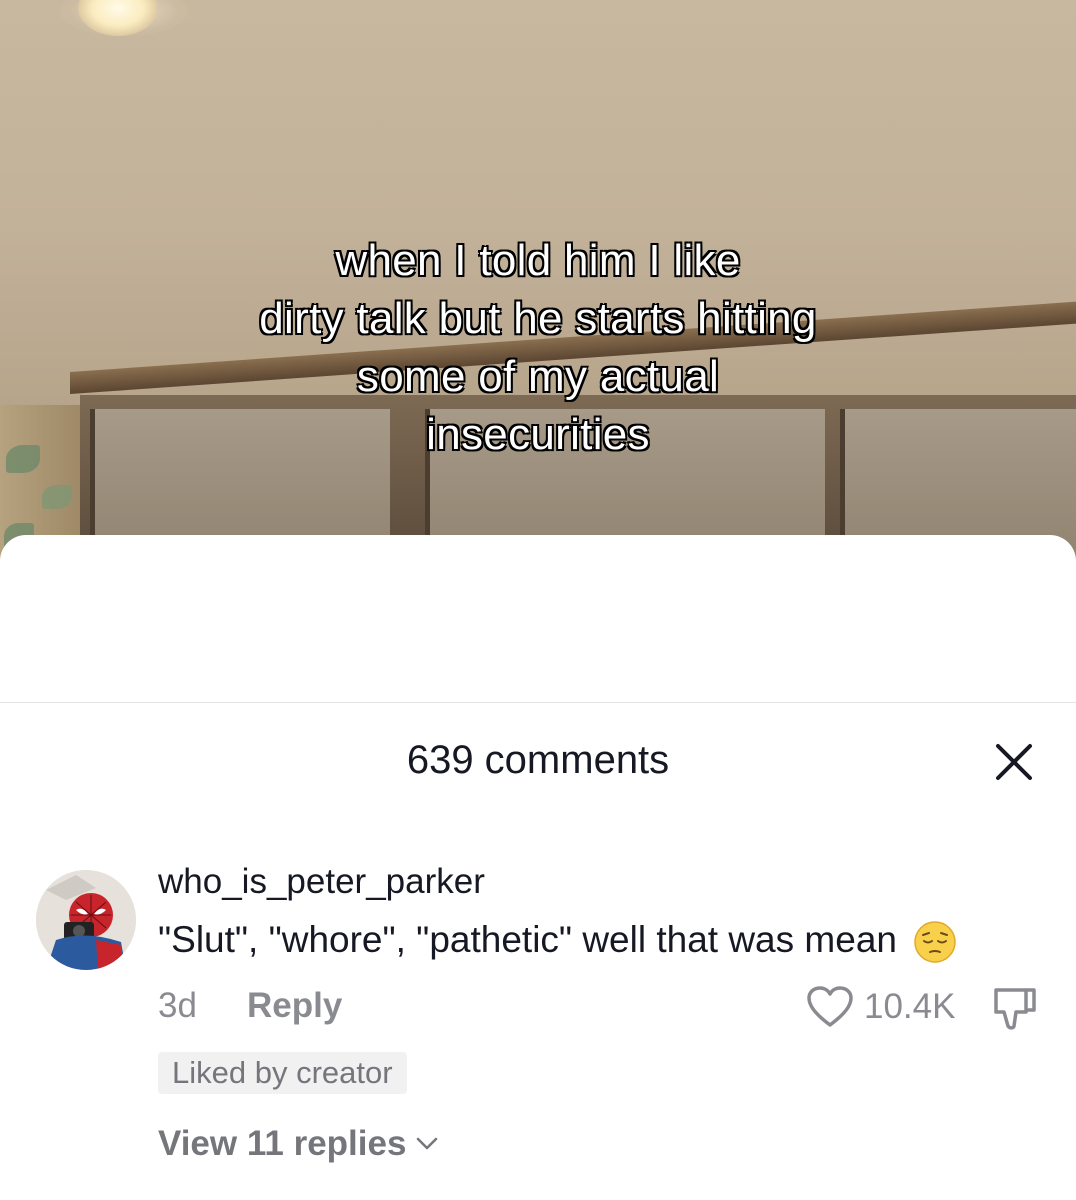 This screenshot has width=1076, height=1200. I want to click on like-button: 10.4K, so click(880, 1007).